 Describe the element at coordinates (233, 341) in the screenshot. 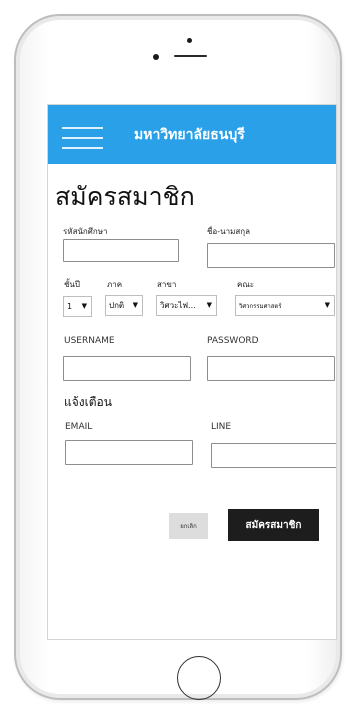

I see `password-label: PASSWORD` at that location.